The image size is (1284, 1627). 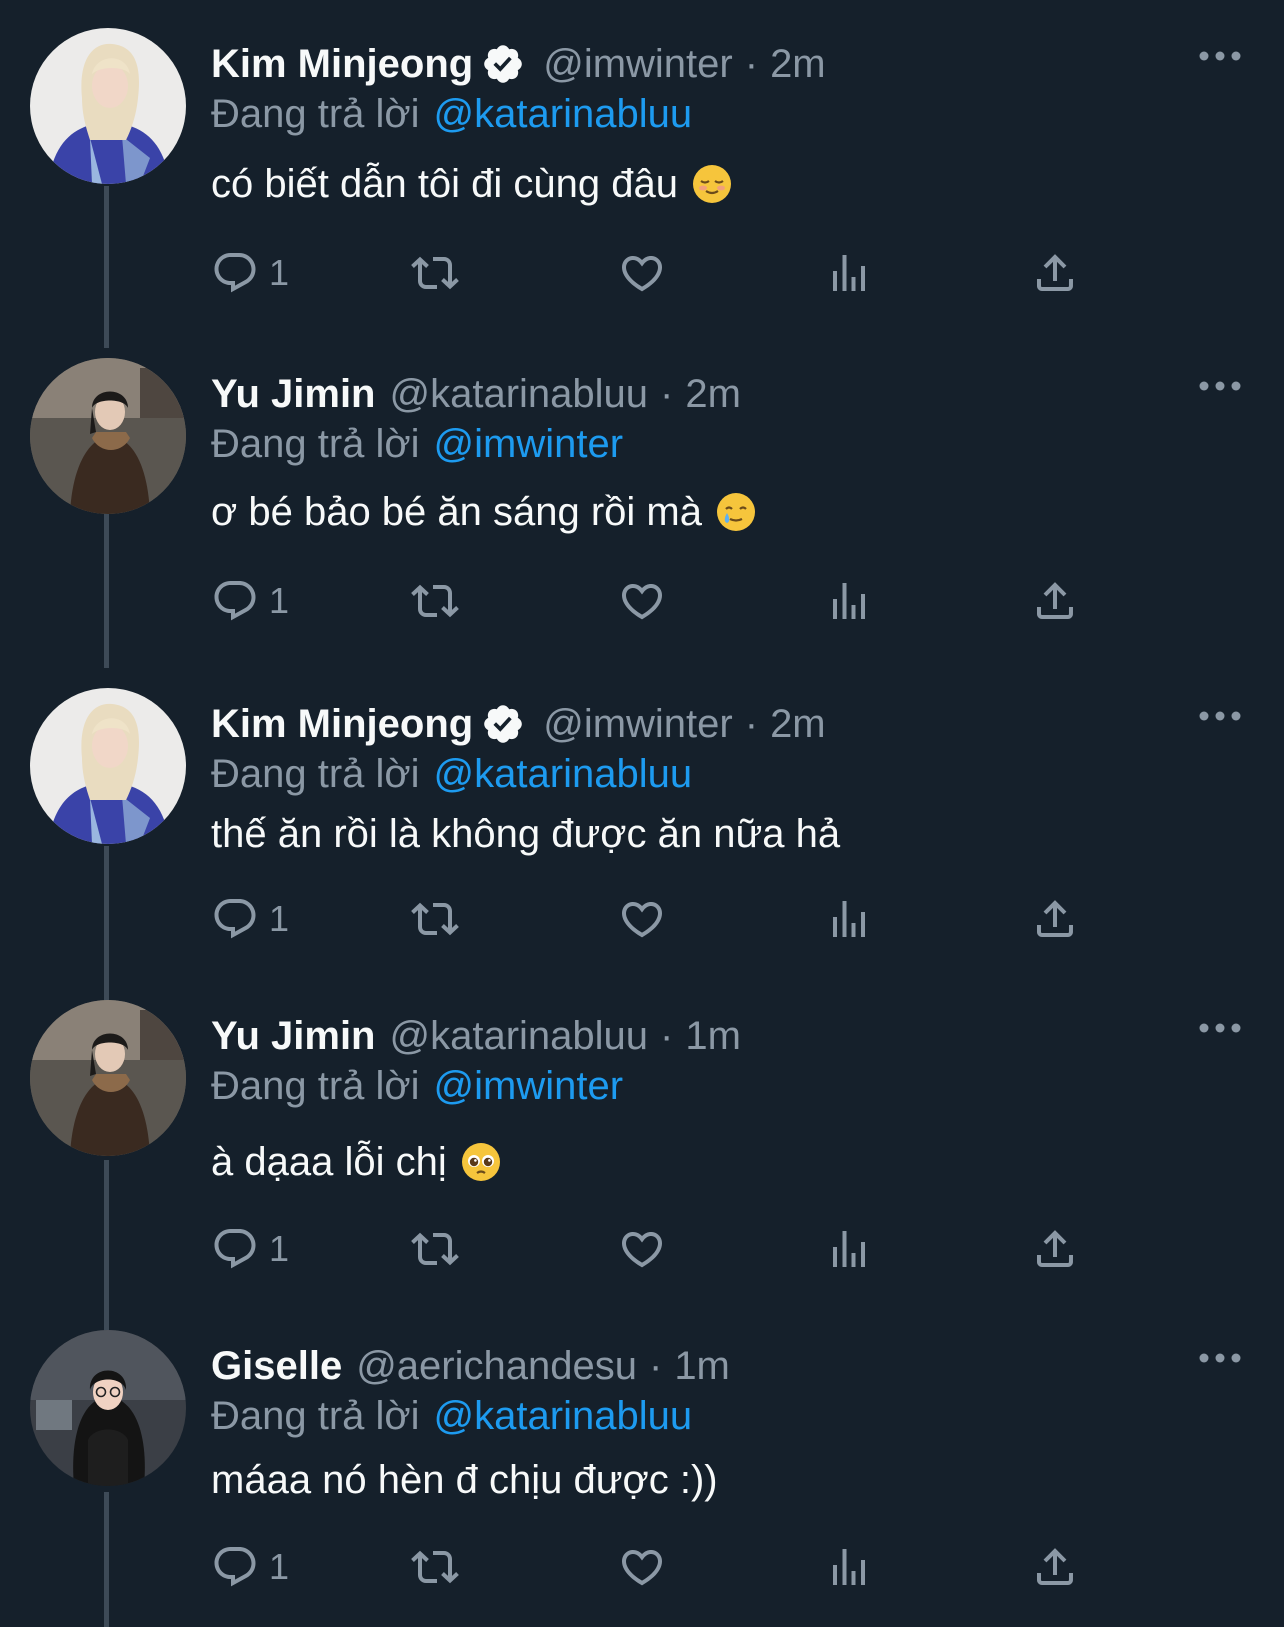 I want to click on relieved-face-icon, so click(x=712, y=184).